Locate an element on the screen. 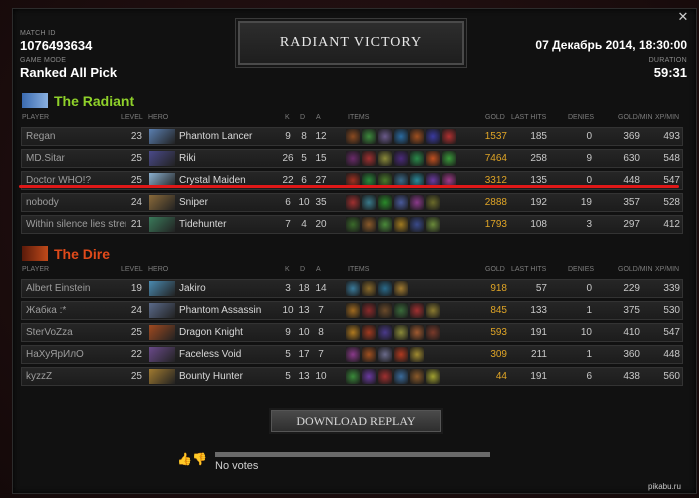 Image resolution: width=699 pixels, height=498 pixels. player-name: Albert Einstein is located at coordinates (76, 288).